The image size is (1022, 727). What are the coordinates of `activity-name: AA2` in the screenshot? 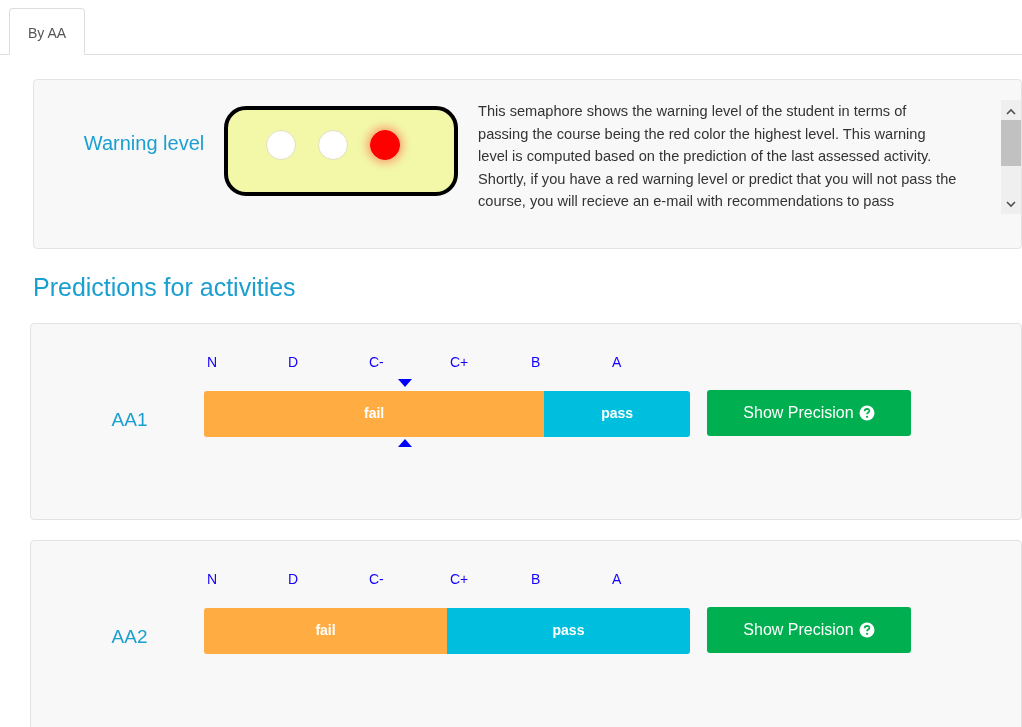 It's located at (129, 636).